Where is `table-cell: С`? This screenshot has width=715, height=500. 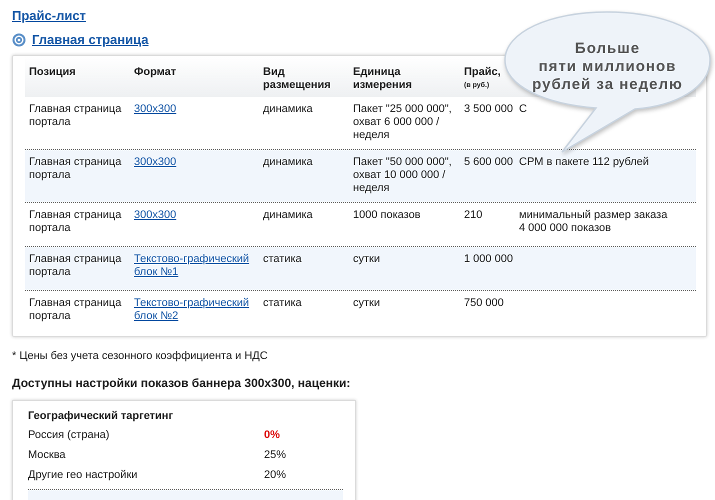 table-cell: С is located at coordinates (523, 109).